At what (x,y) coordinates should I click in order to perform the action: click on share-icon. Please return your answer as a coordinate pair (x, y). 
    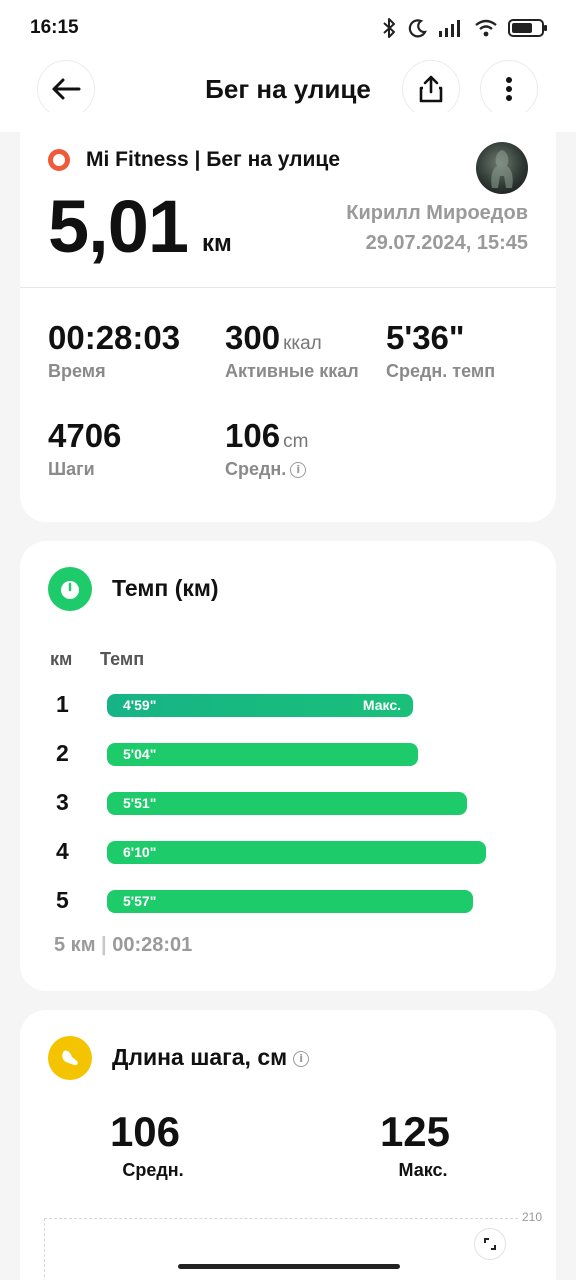
    Looking at the image, I should click on (431, 89).